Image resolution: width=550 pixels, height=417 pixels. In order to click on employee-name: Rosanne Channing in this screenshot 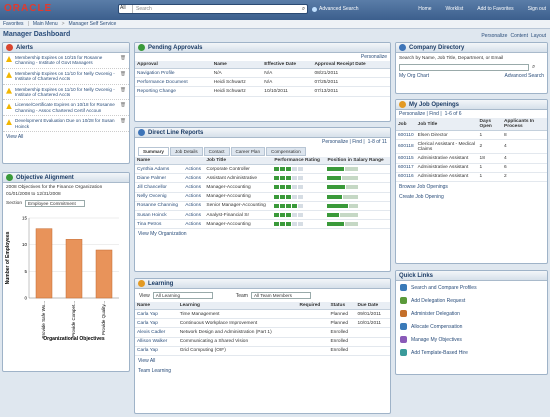, I will do `click(159, 206)`.